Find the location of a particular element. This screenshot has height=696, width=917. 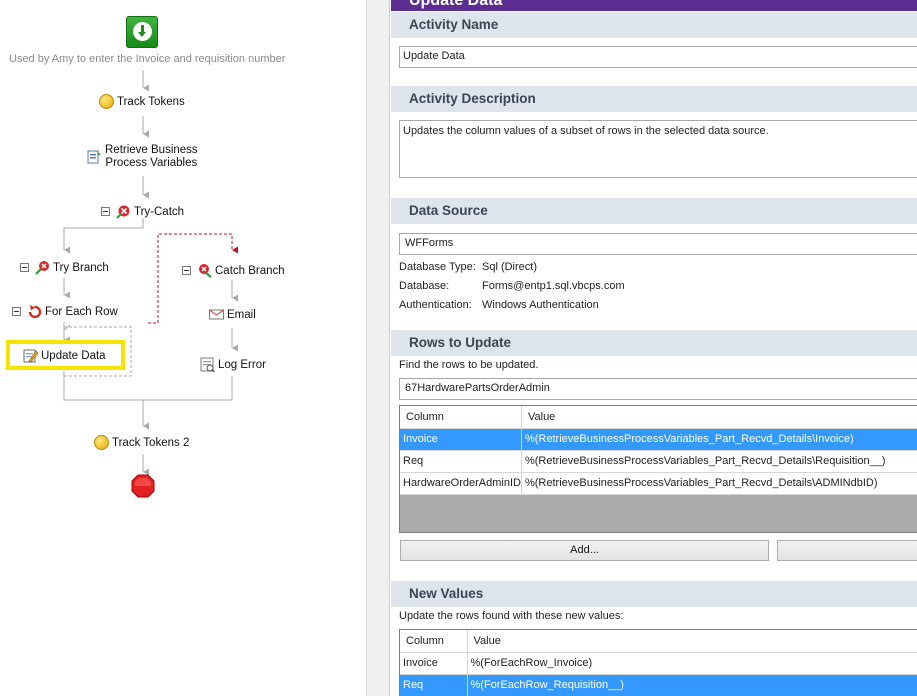

section-title: Data Source is located at coordinates (448, 210).